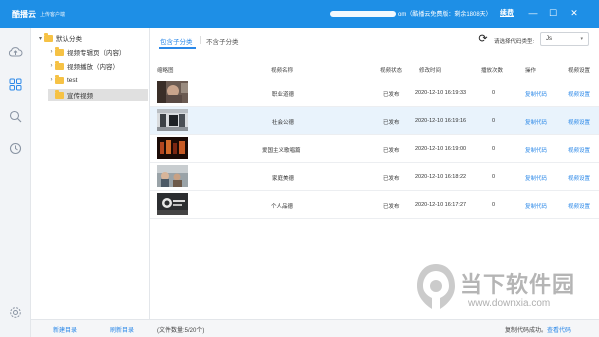  Describe the element at coordinates (526, 331) in the screenshot. I see `copy-status-message: 复制代码成功。` at that location.